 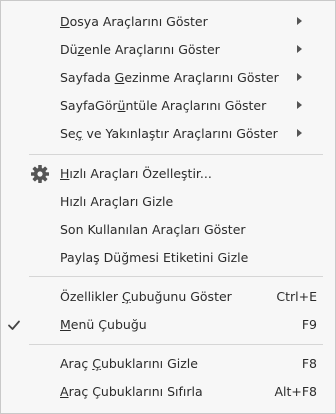 I want to click on menu-item-label: raç Çubuklarını Sıfırla, so click(x=135, y=391).